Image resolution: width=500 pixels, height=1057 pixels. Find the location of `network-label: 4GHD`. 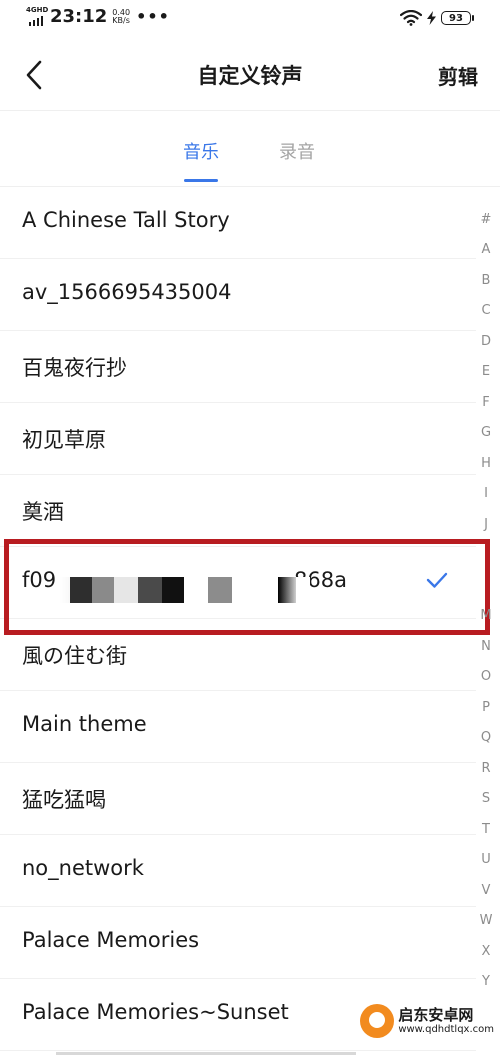

network-label: 4GHD is located at coordinates (37, 10).